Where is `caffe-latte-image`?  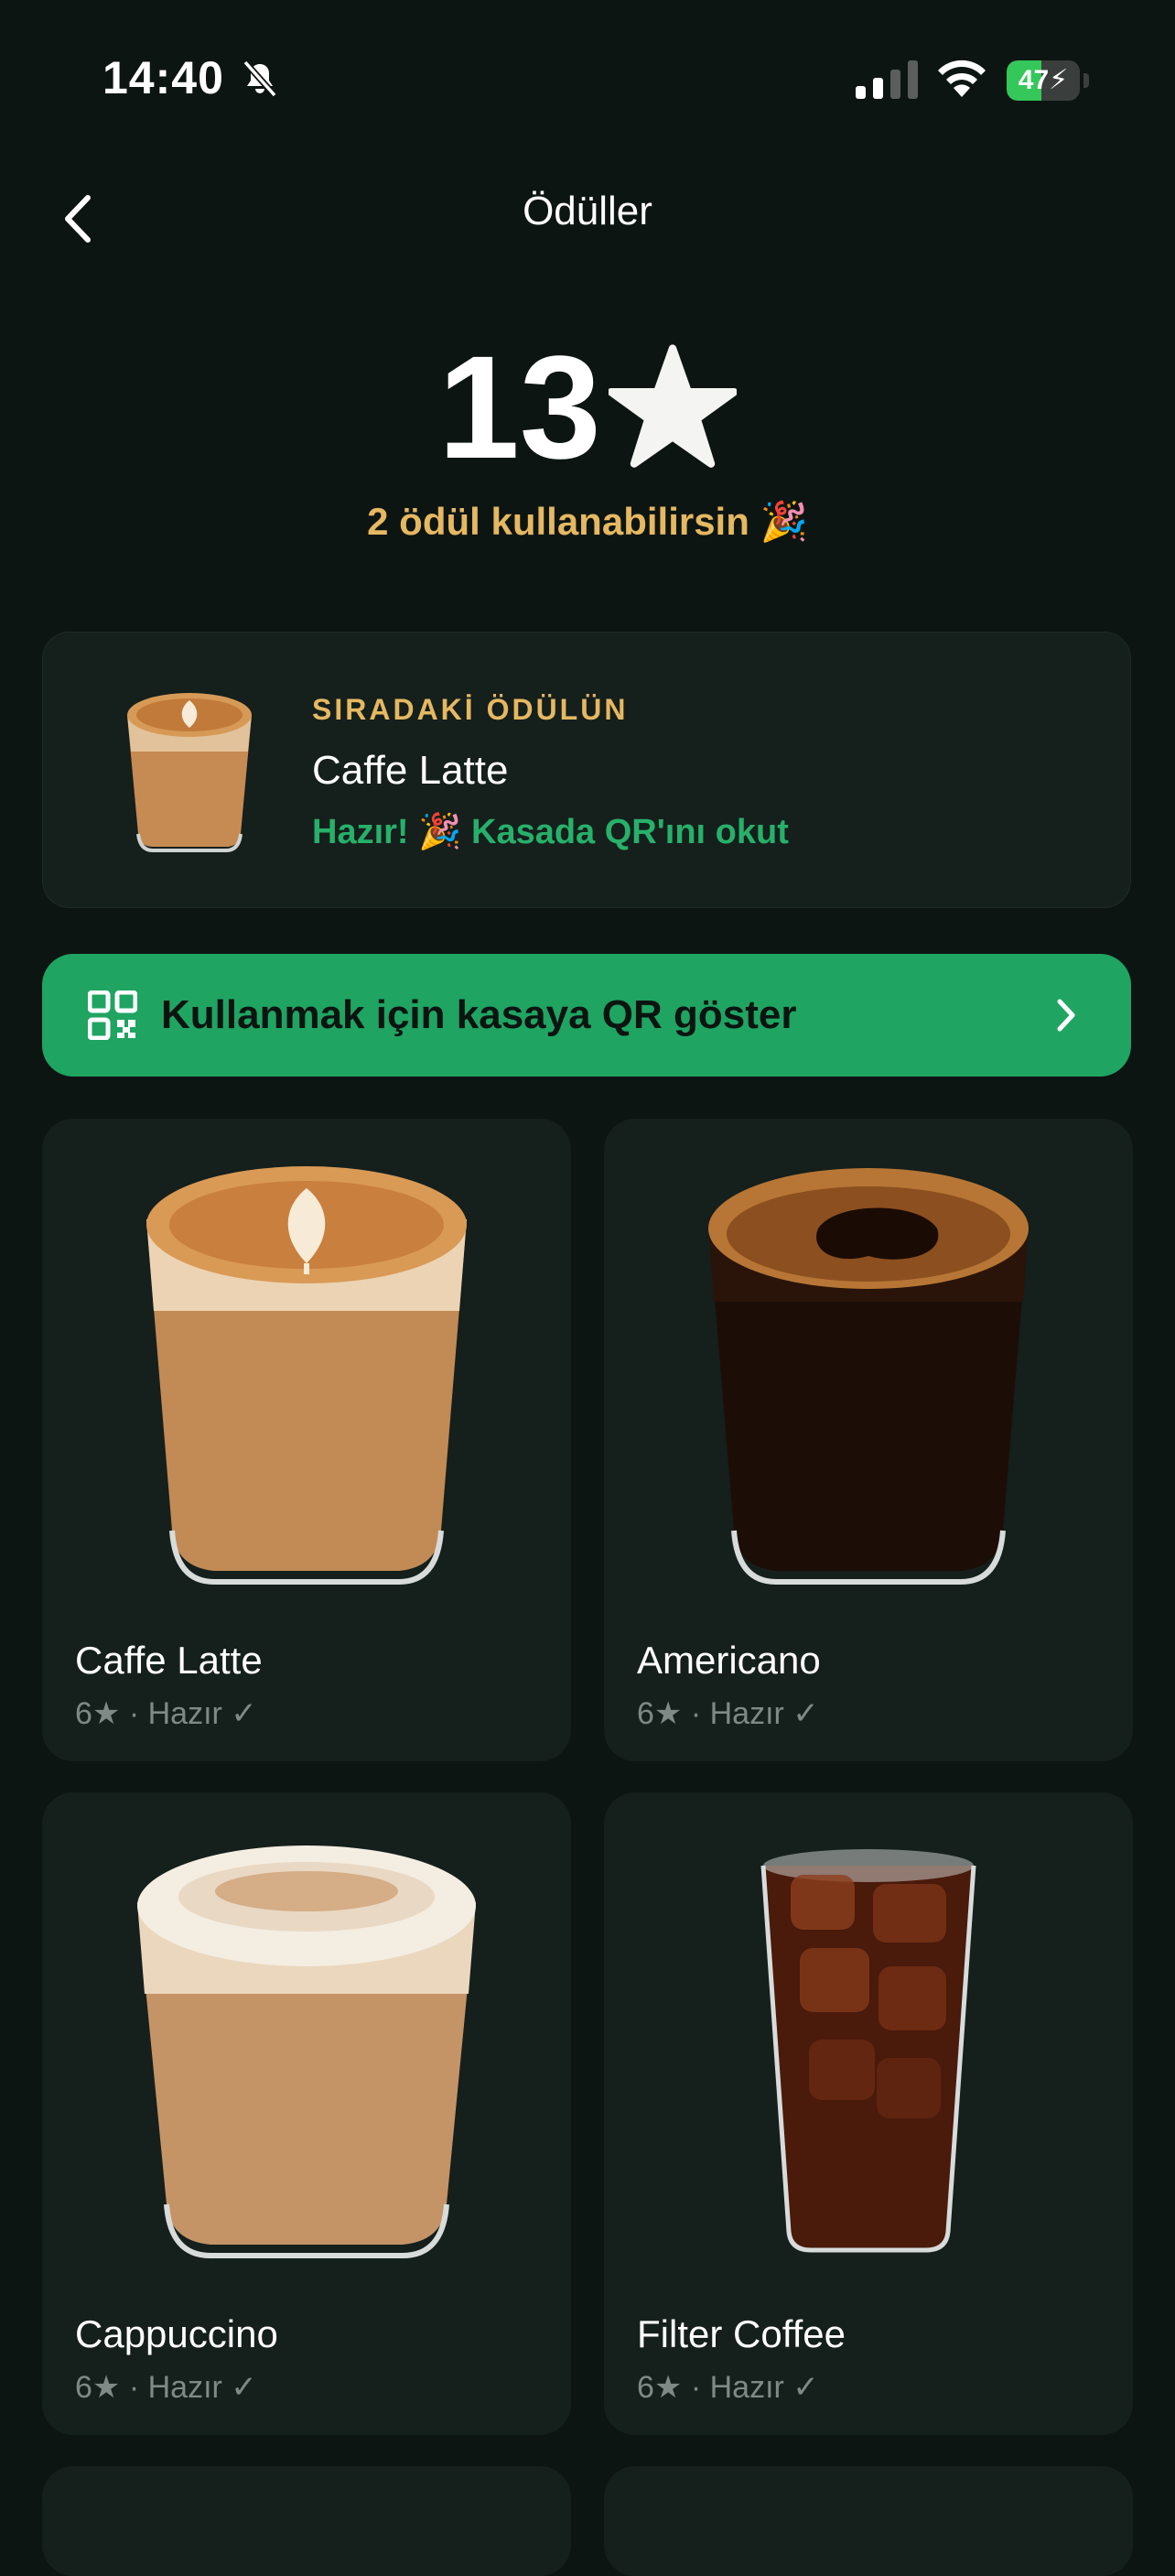
caffe-latte-image is located at coordinates (306, 1376).